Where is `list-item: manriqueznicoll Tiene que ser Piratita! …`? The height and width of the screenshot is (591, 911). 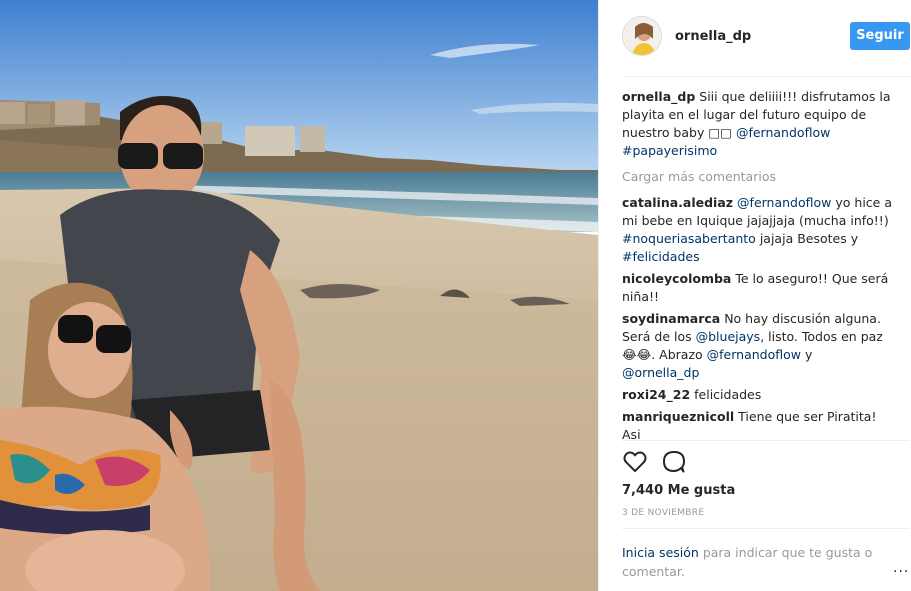
list-item: manriqueznicoll Tiene que ser Piratita! … is located at coordinates (757, 424).